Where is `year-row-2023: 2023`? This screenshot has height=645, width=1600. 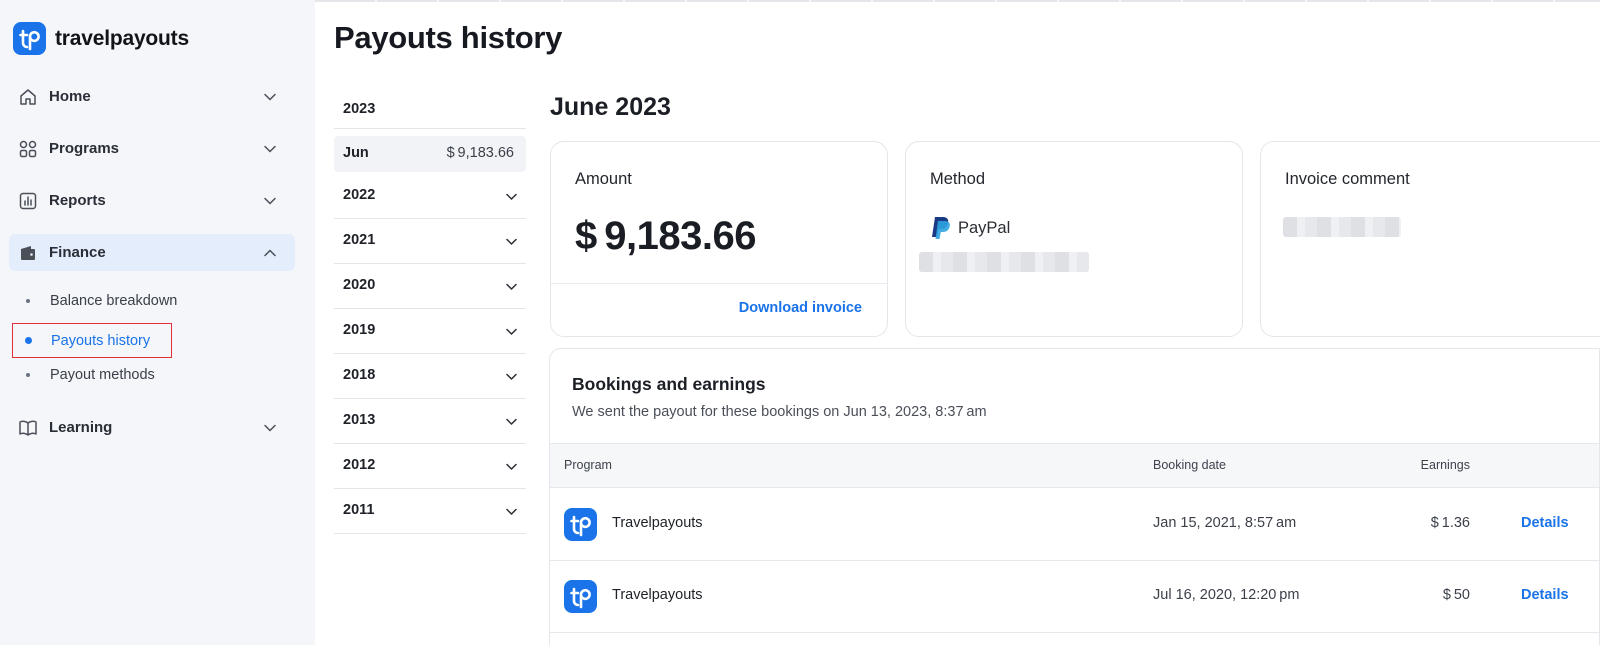
year-row-2023: 2023 is located at coordinates (430, 108).